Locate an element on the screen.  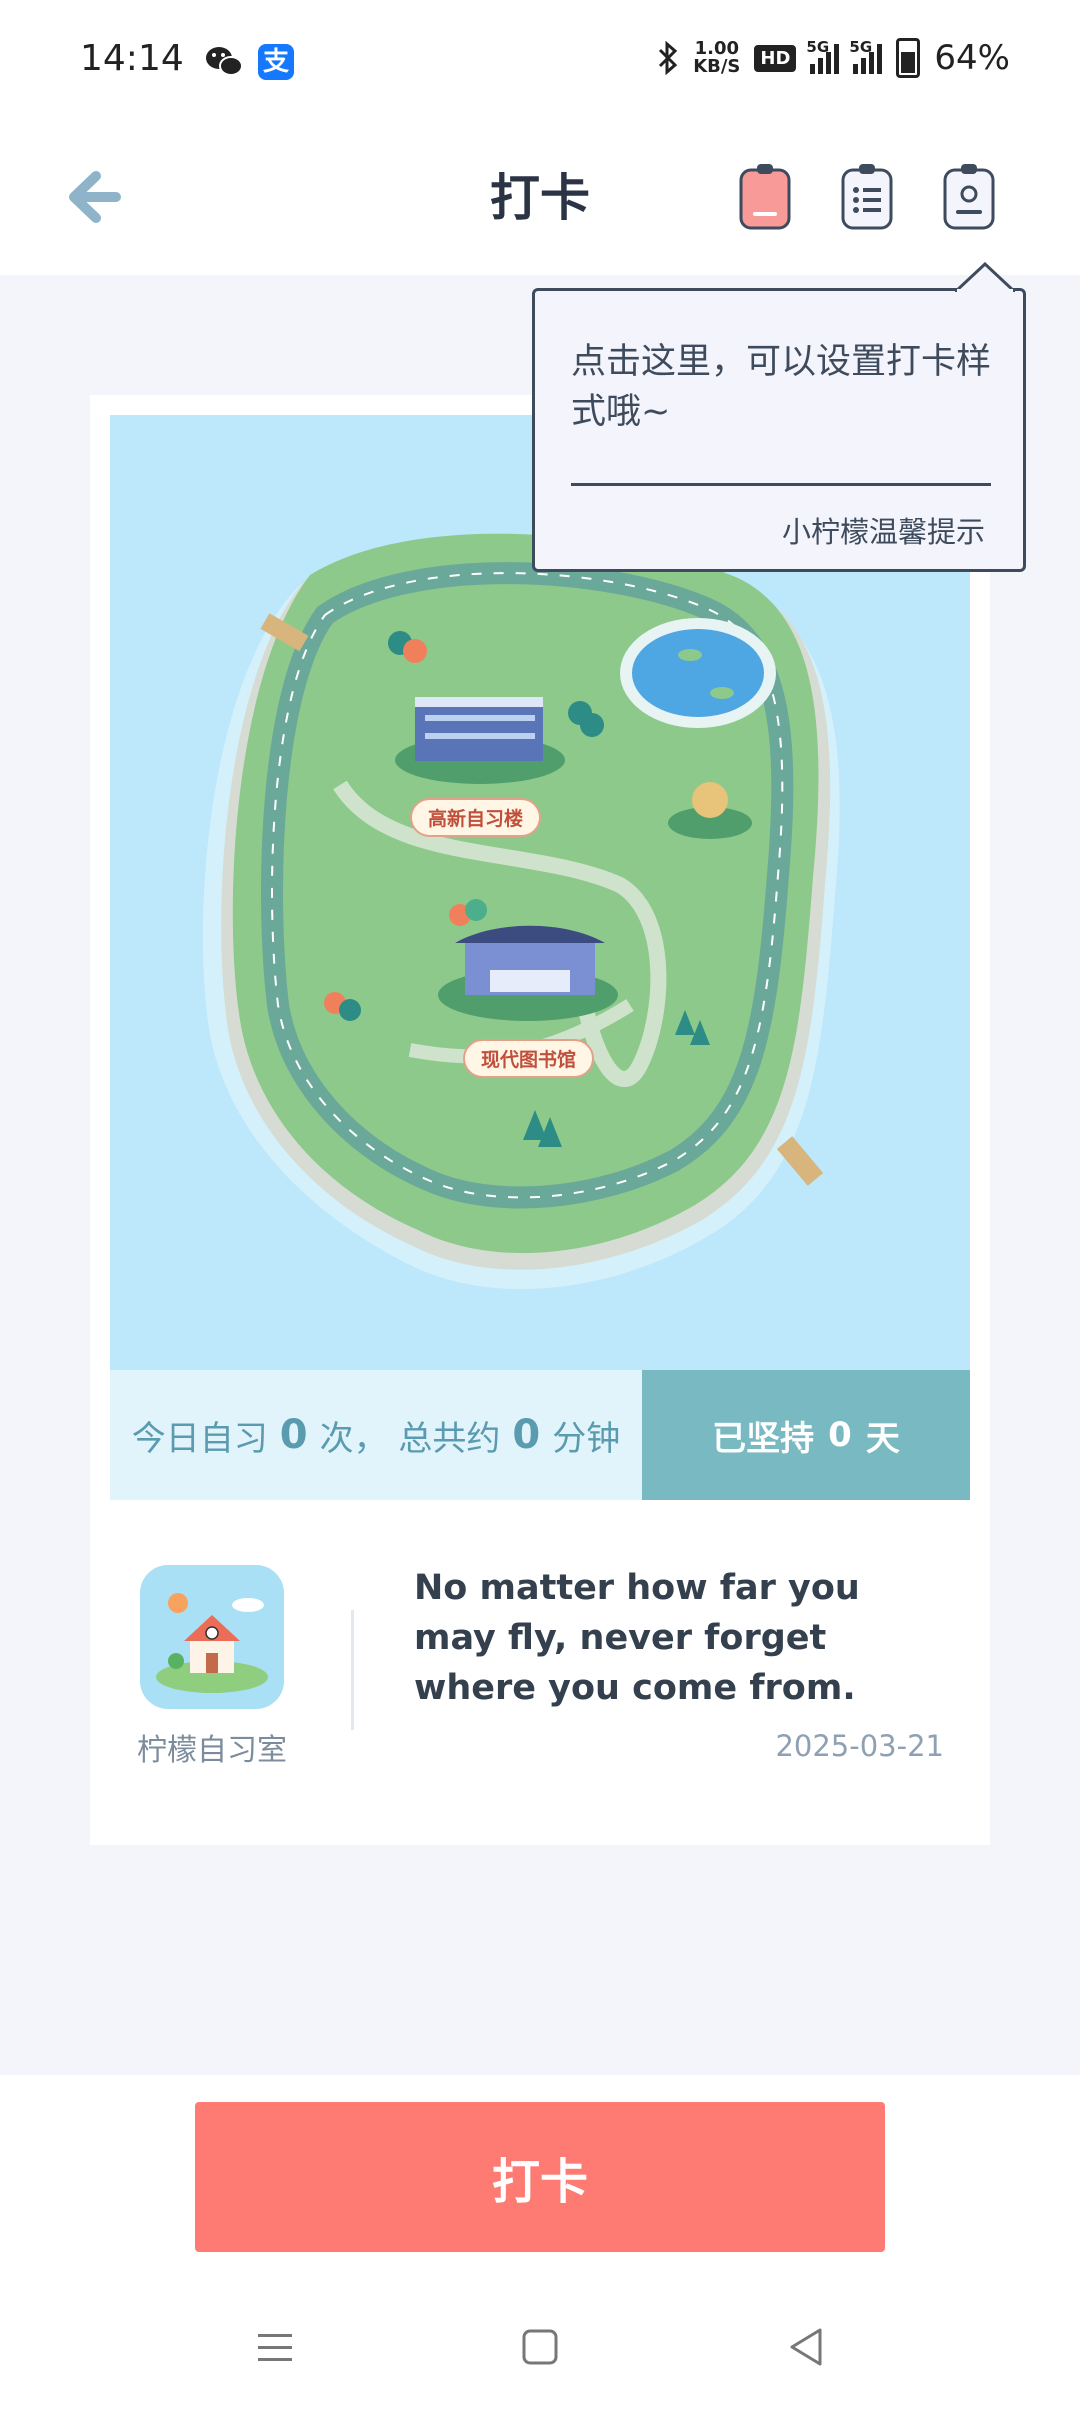
signal-label: 5G is located at coordinates (818, 47).